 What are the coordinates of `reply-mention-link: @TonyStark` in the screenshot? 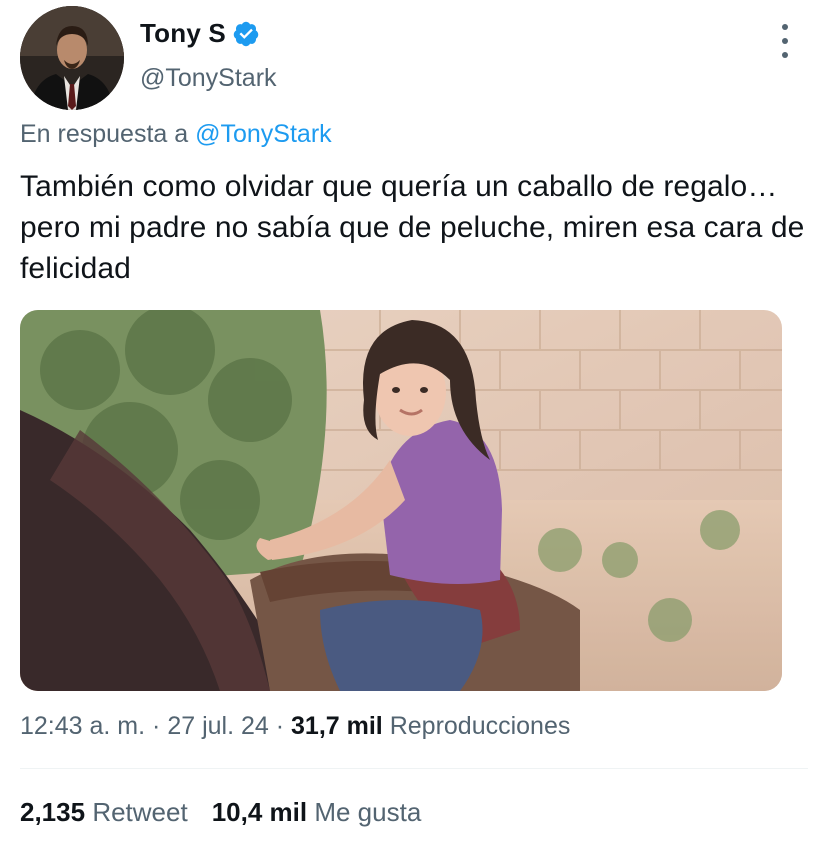 It's located at (263, 134).